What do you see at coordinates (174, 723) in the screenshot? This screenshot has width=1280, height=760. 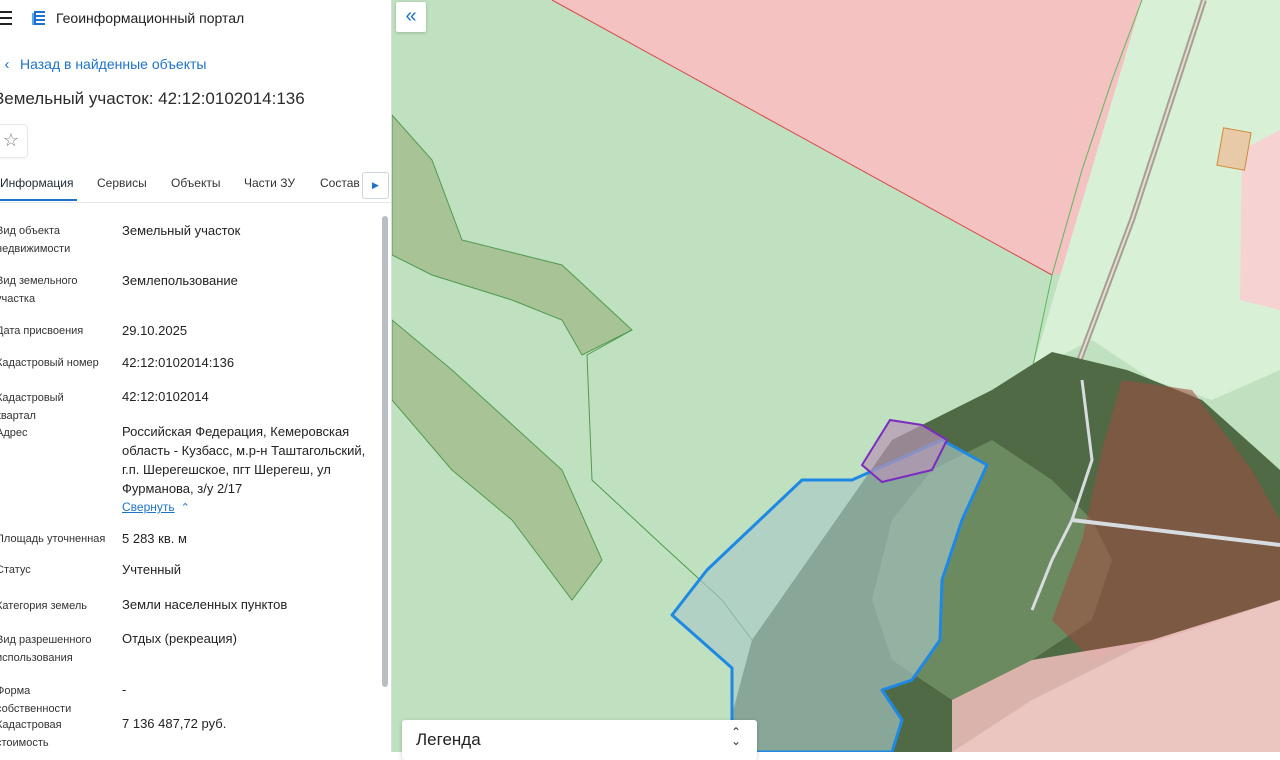 I see `property-value: 7 136 487,72 руб.` at bounding box center [174, 723].